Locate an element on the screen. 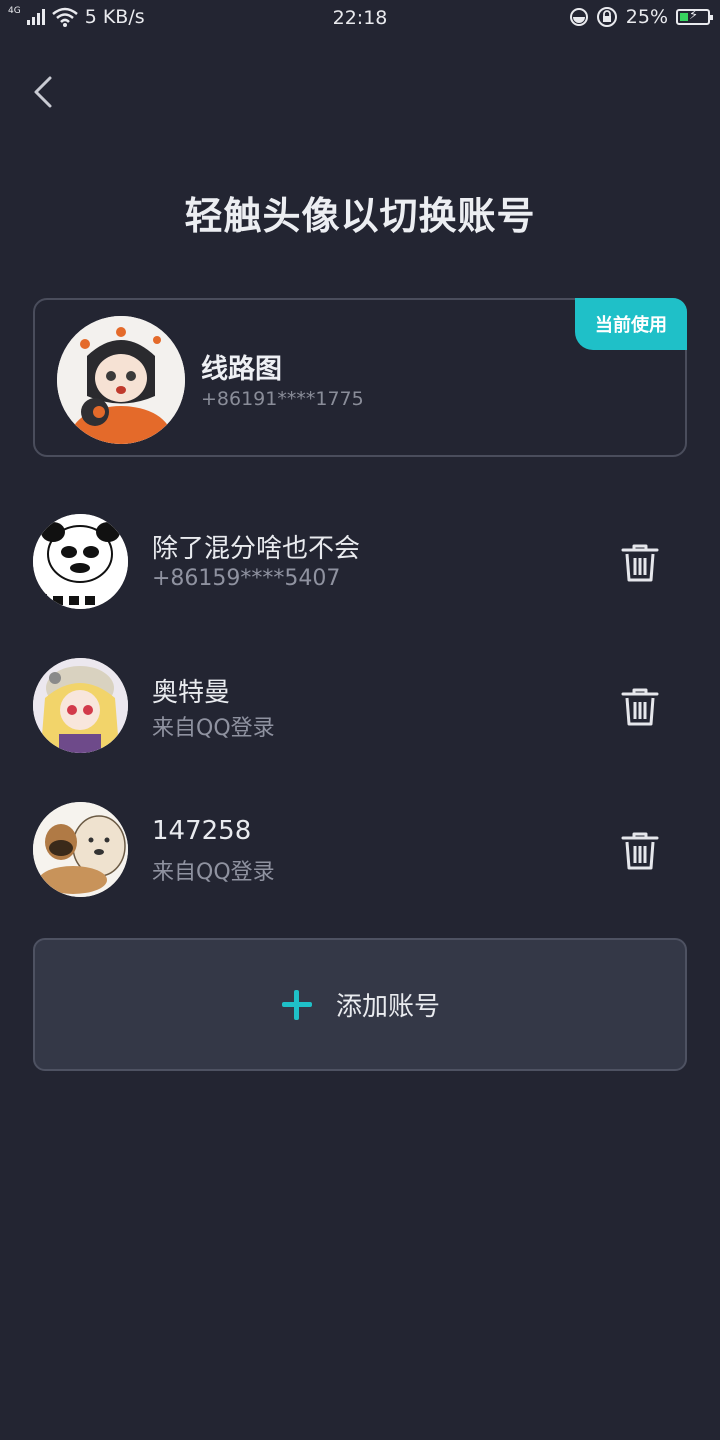 The image size is (720, 1440). avatar-panda-meme-icon is located at coordinates (80, 561).